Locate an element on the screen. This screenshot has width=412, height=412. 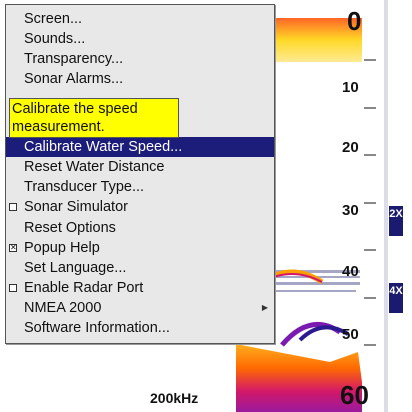
depth-label-40: 40 is located at coordinates (350, 271).